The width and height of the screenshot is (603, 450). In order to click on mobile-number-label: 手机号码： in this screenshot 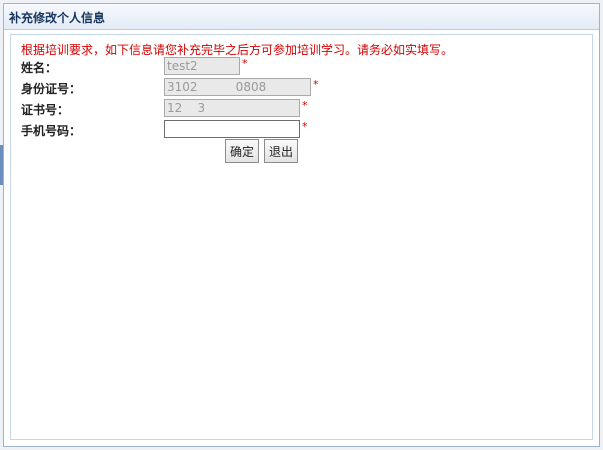, I will do `click(51, 131)`.